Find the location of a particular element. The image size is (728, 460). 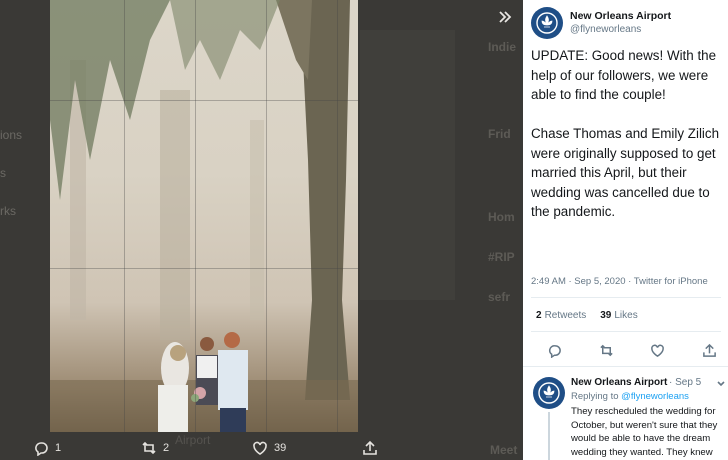

avatar is located at coordinates (547, 23).